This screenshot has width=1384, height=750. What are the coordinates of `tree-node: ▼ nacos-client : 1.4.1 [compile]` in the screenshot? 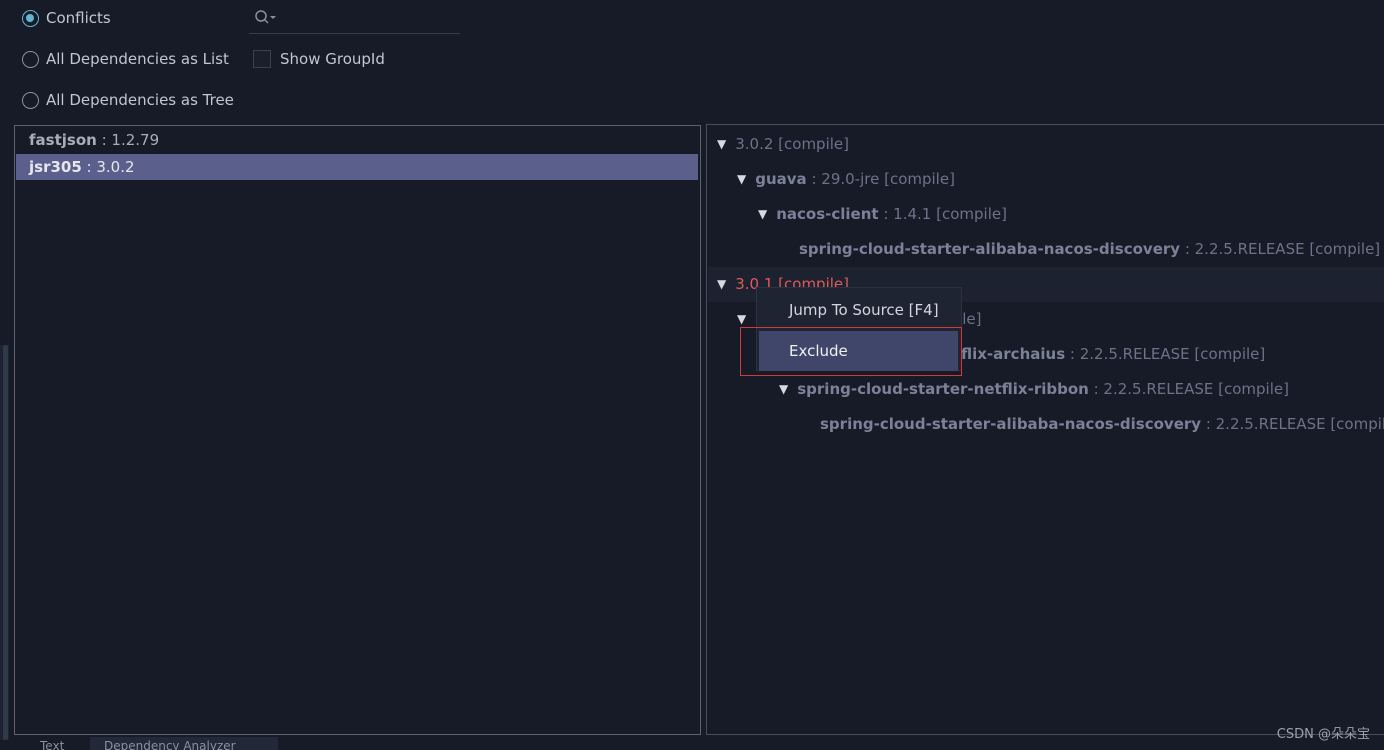 It's located at (1046, 214).